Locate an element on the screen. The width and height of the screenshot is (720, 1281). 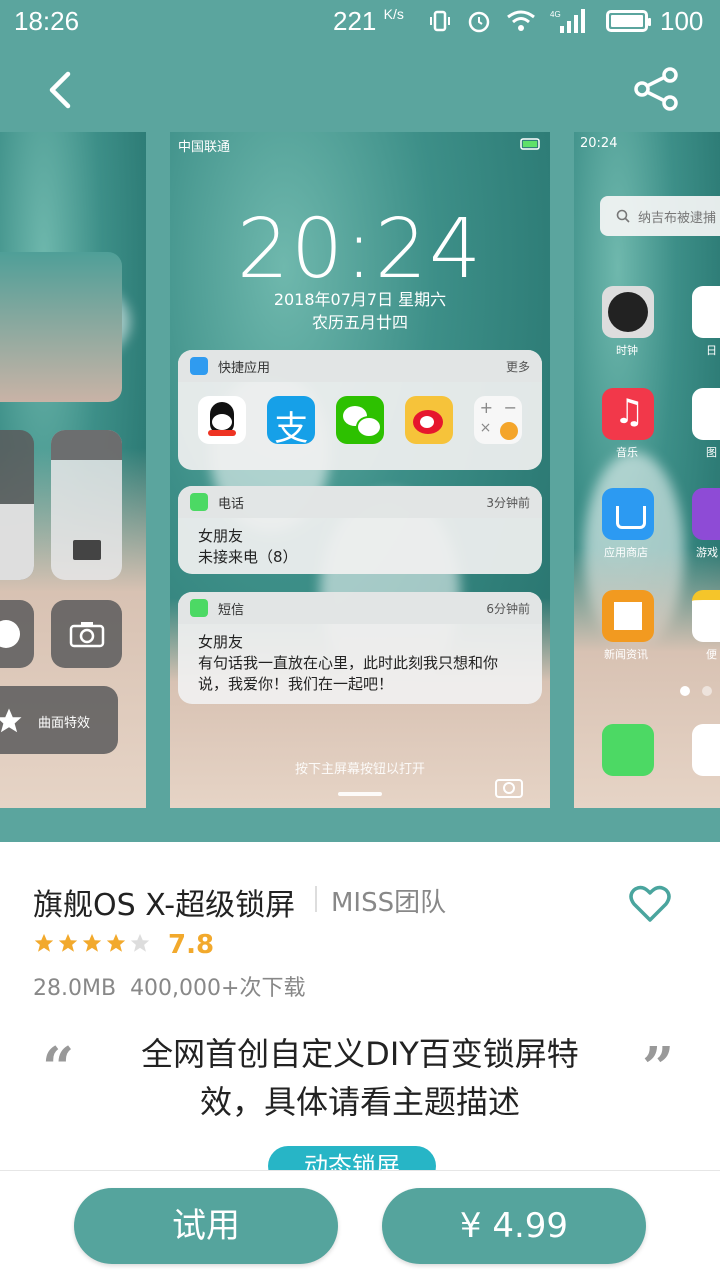
theme-description: 全网首创自定义DIY百变锁屏特效，具体请看主题描述 is located at coordinates (360, 1078).